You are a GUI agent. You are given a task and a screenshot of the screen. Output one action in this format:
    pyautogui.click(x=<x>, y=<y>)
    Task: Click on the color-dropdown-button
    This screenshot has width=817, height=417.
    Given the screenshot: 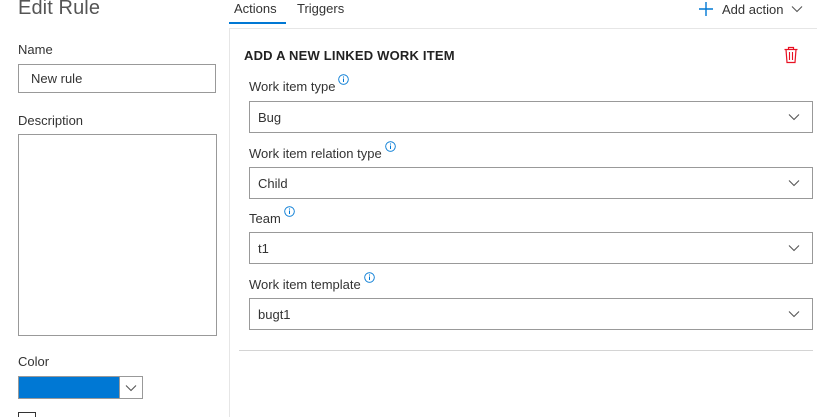 What is the action you would take?
    pyautogui.click(x=130, y=387)
    